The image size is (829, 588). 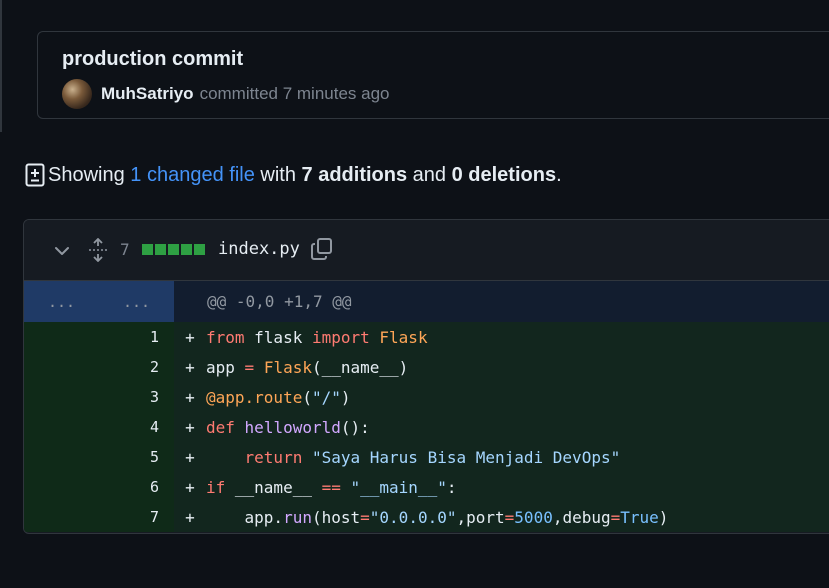 What do you see at coordinates (99, 457) in the screenshot?
I see `line-number: 5` at bounding box center [99, 457].